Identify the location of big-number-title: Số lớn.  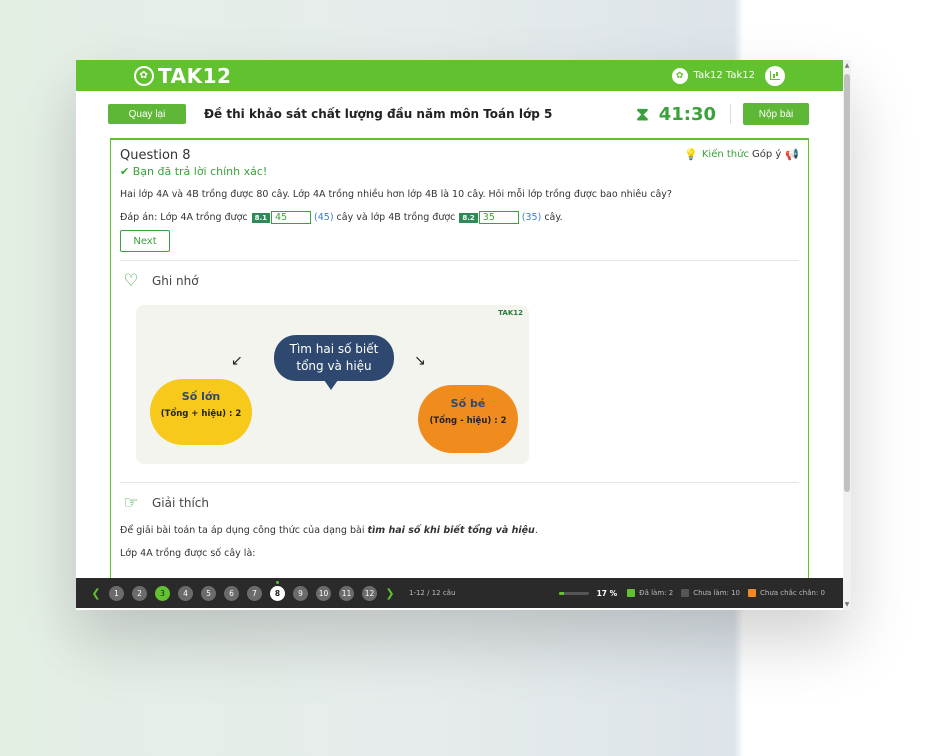
(201, 396).